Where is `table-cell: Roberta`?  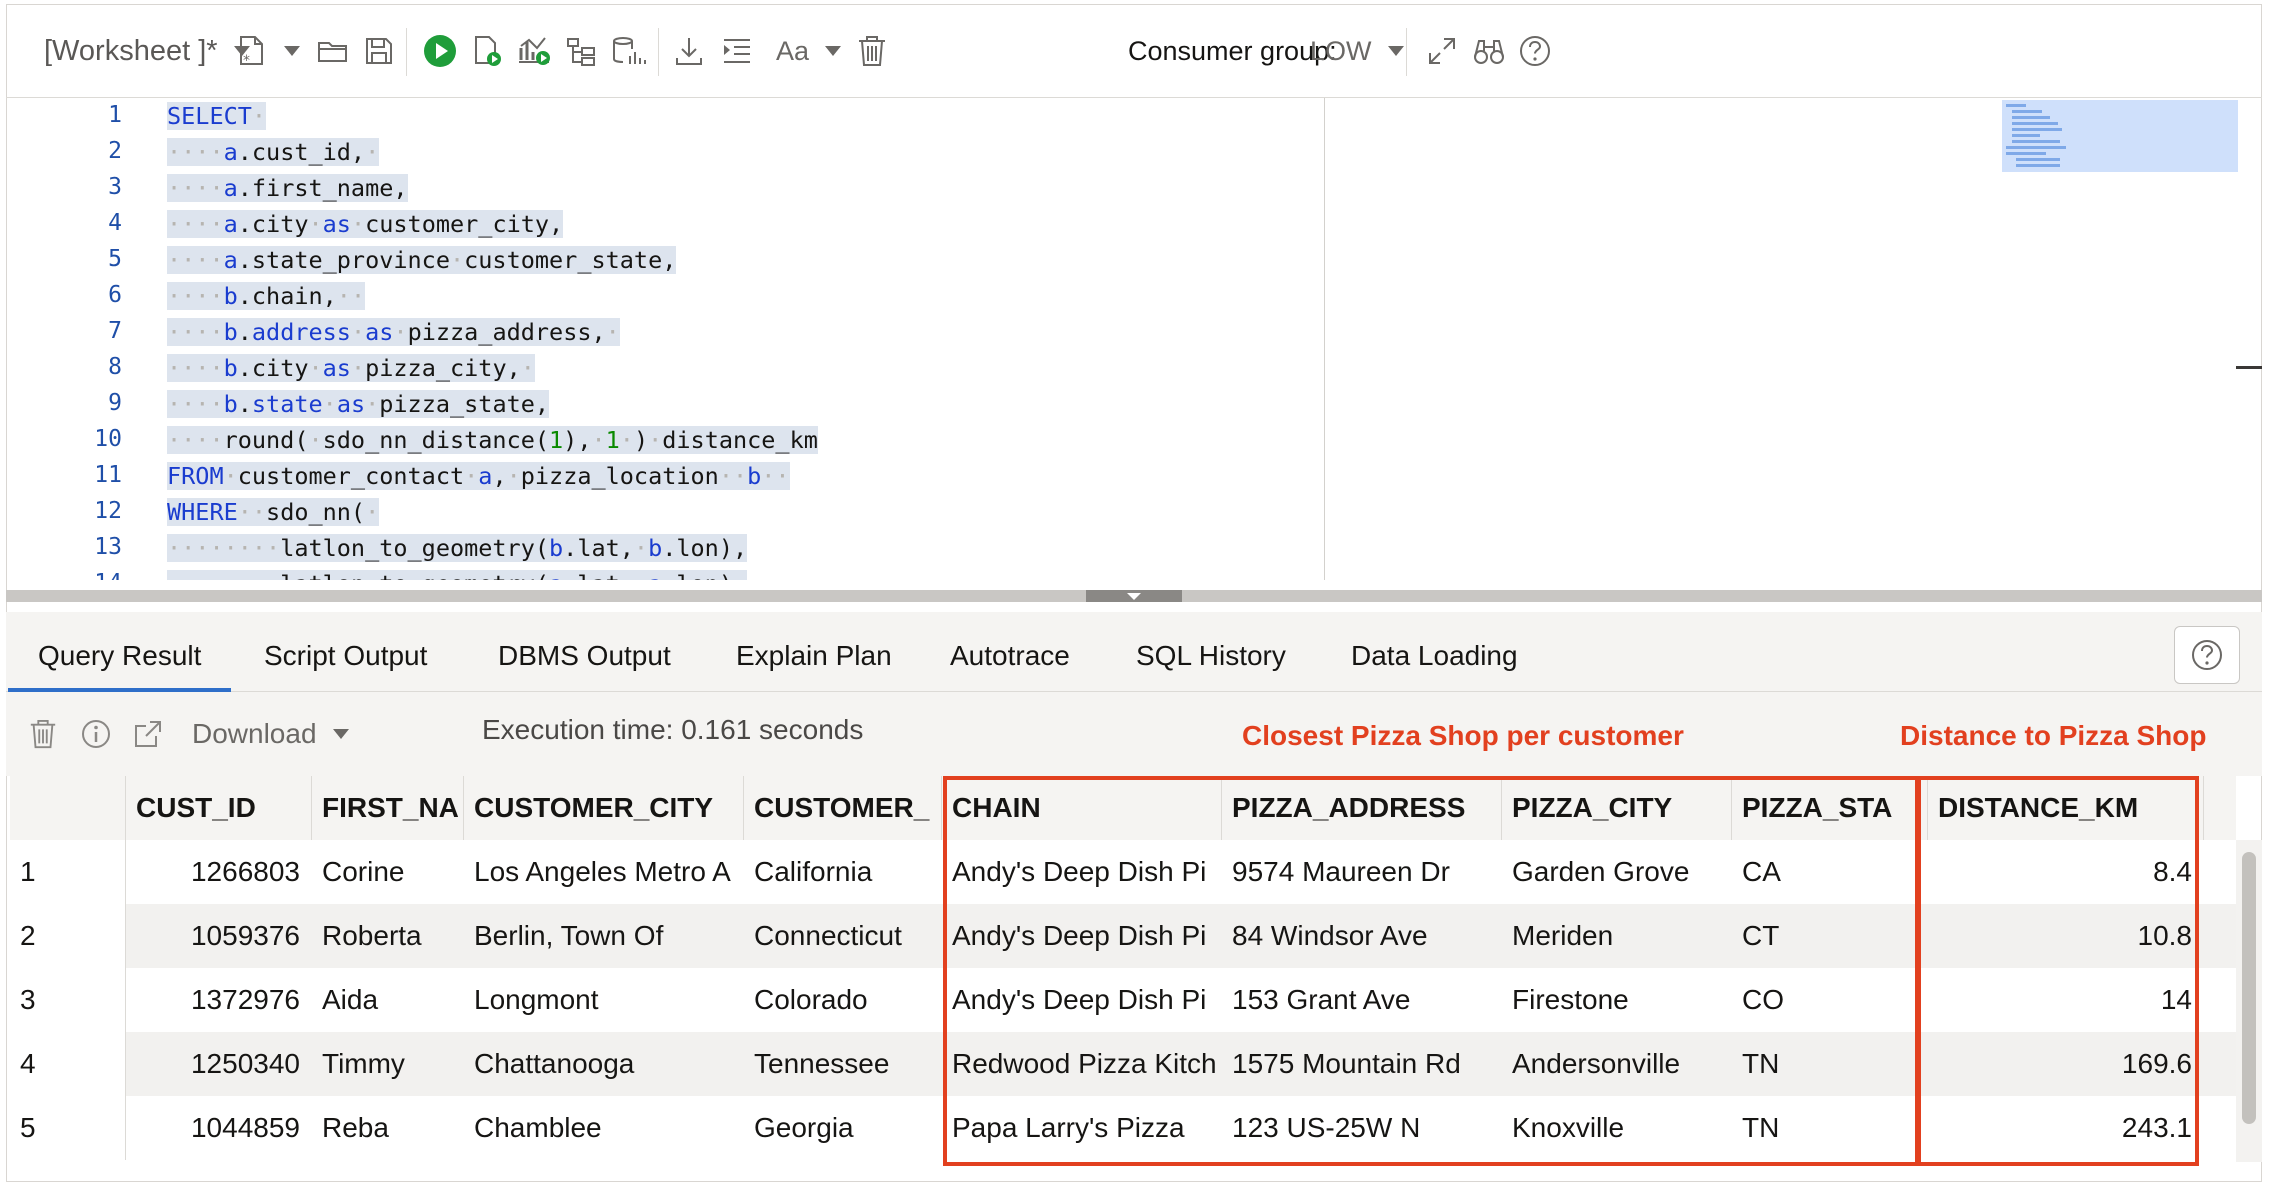 table-cell: Roberta is located at coordinates (388, 936).